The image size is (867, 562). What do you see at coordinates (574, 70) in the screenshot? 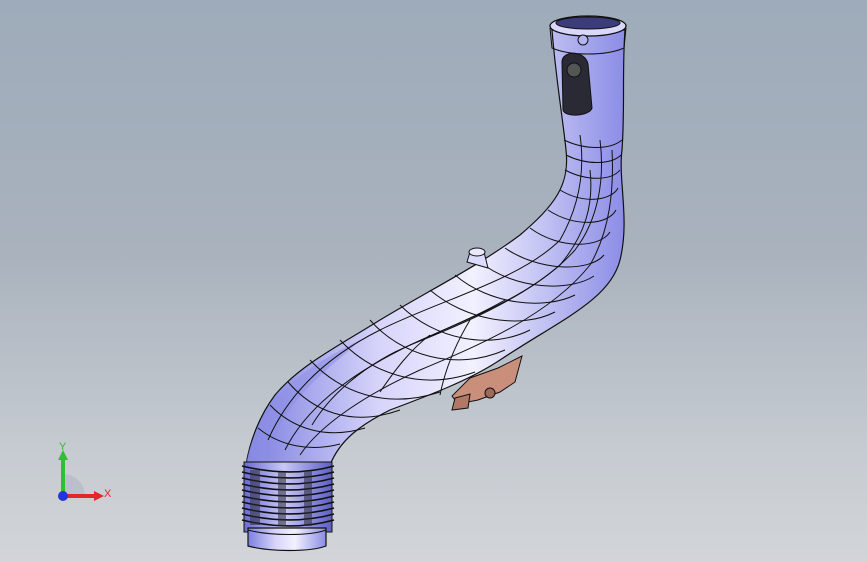
I see `sensor-port-hole` at bounding box center [574, 70].